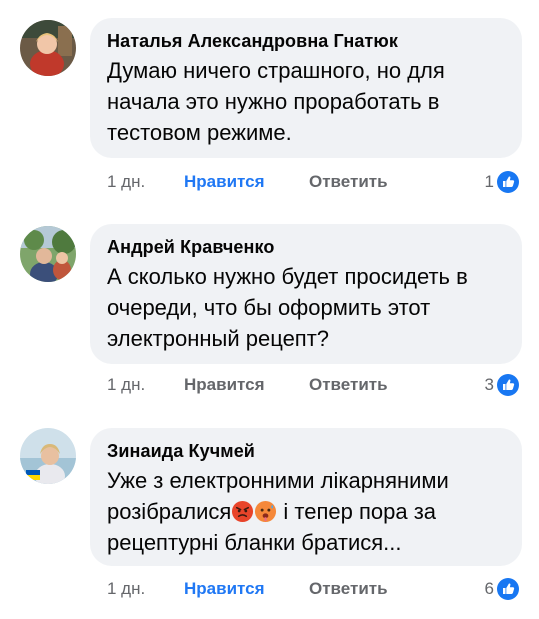  Describe the element at coordinates (243, 511) in the screenshot. I see `angry-face-emoji-icon` at that location.